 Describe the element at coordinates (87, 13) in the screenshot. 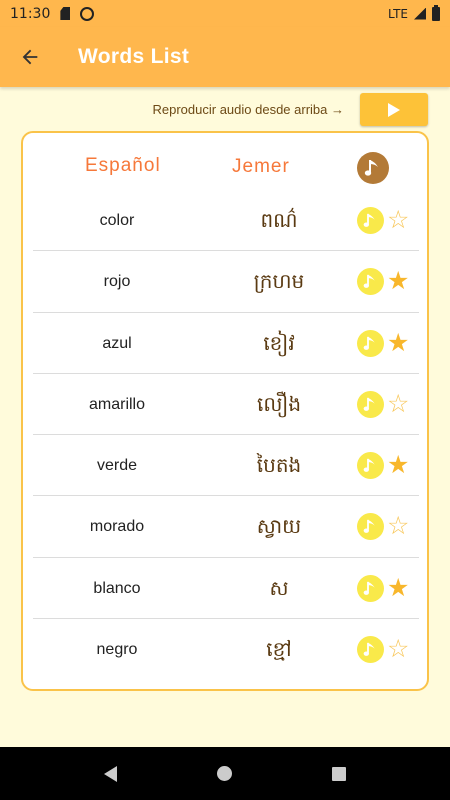

I see `notification-icon` at that location.